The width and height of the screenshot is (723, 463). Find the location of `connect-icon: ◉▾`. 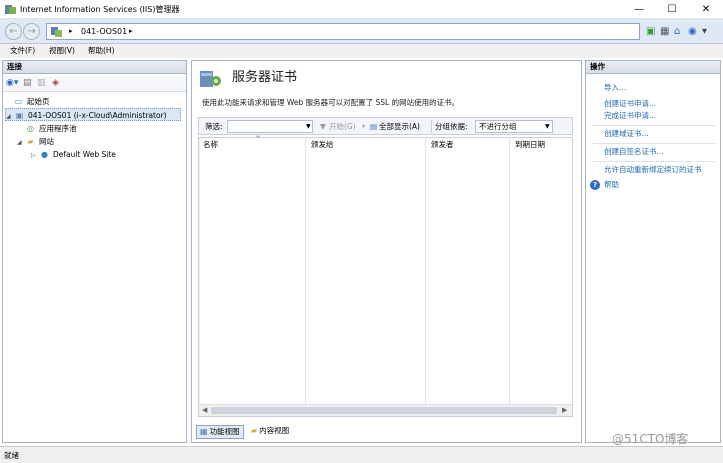

connect-icon: ◉▾ is located at coordinates (12, 83).